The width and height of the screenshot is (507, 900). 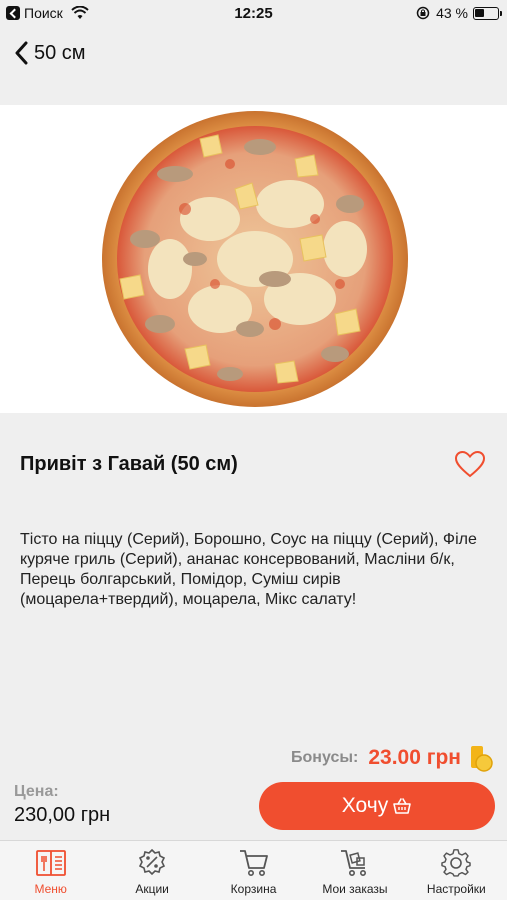 I want to click on tab-promotions: Акции, so click(x=151, y=870).